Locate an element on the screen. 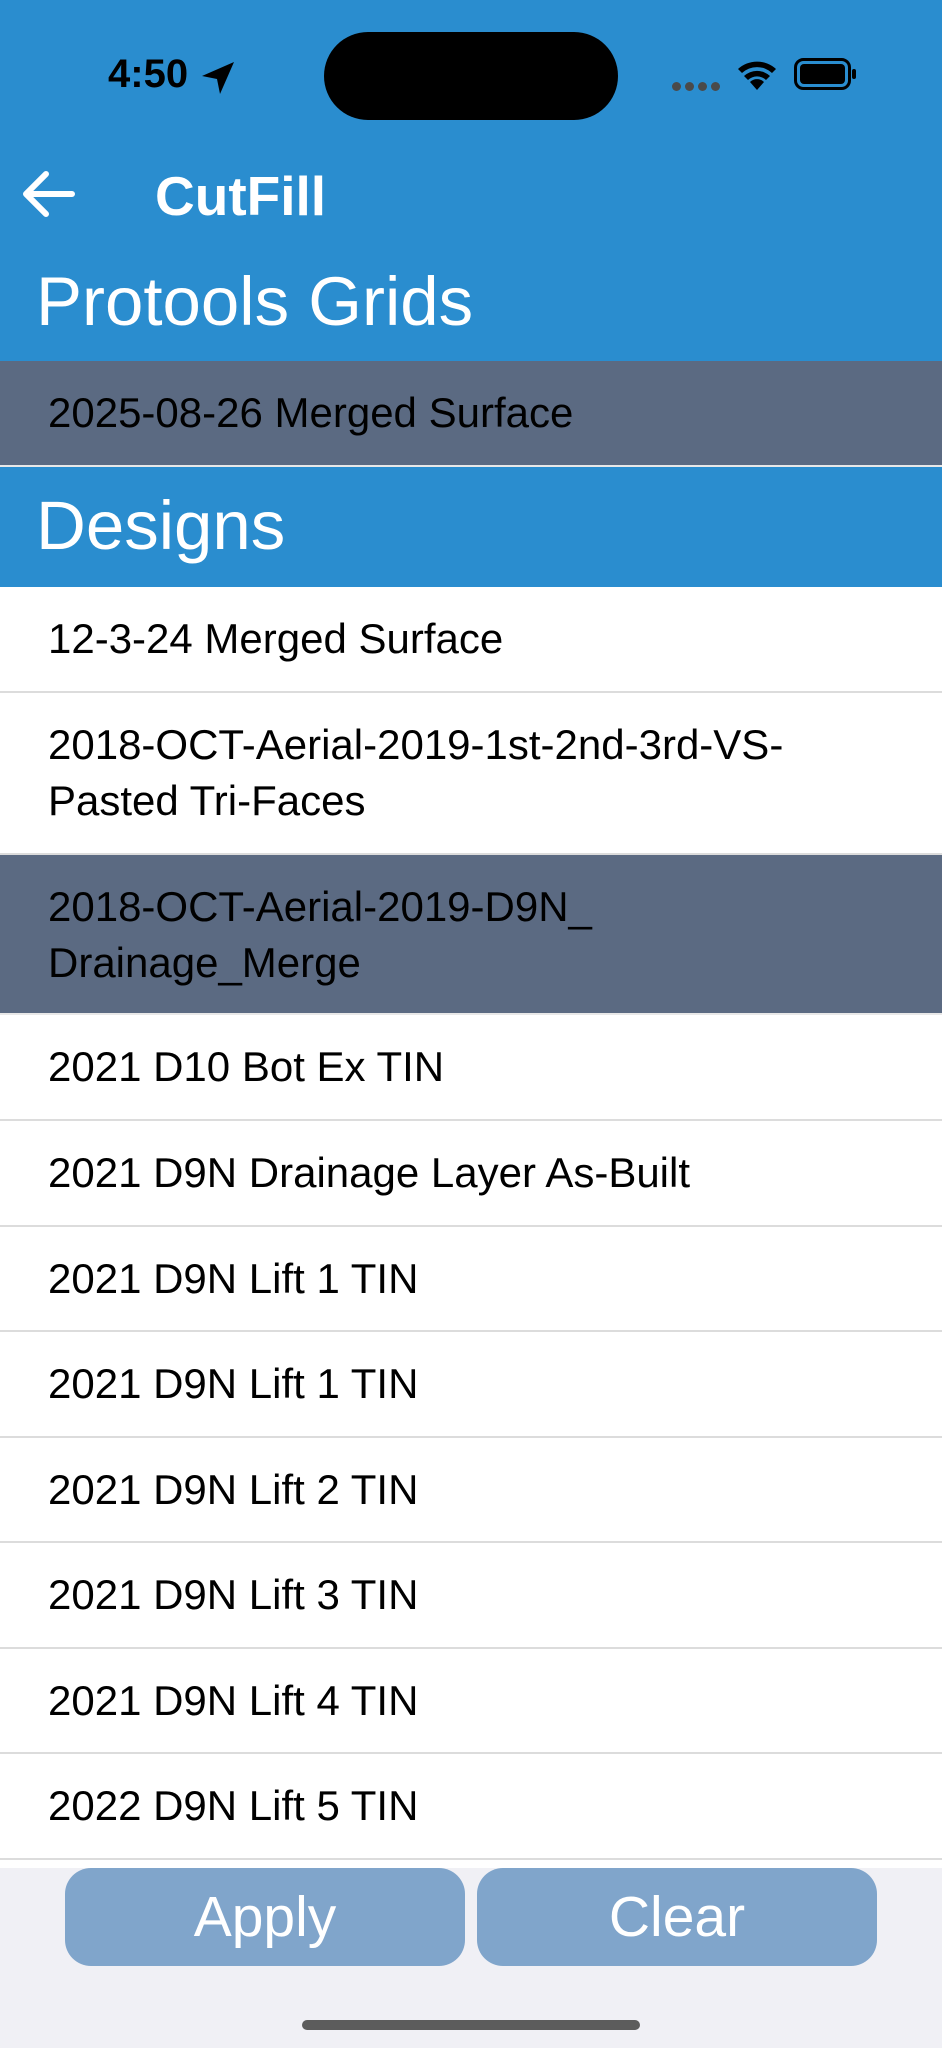  grid-row-label: 2025-08-26 Merged Surface is located at coordinates (311, 412).